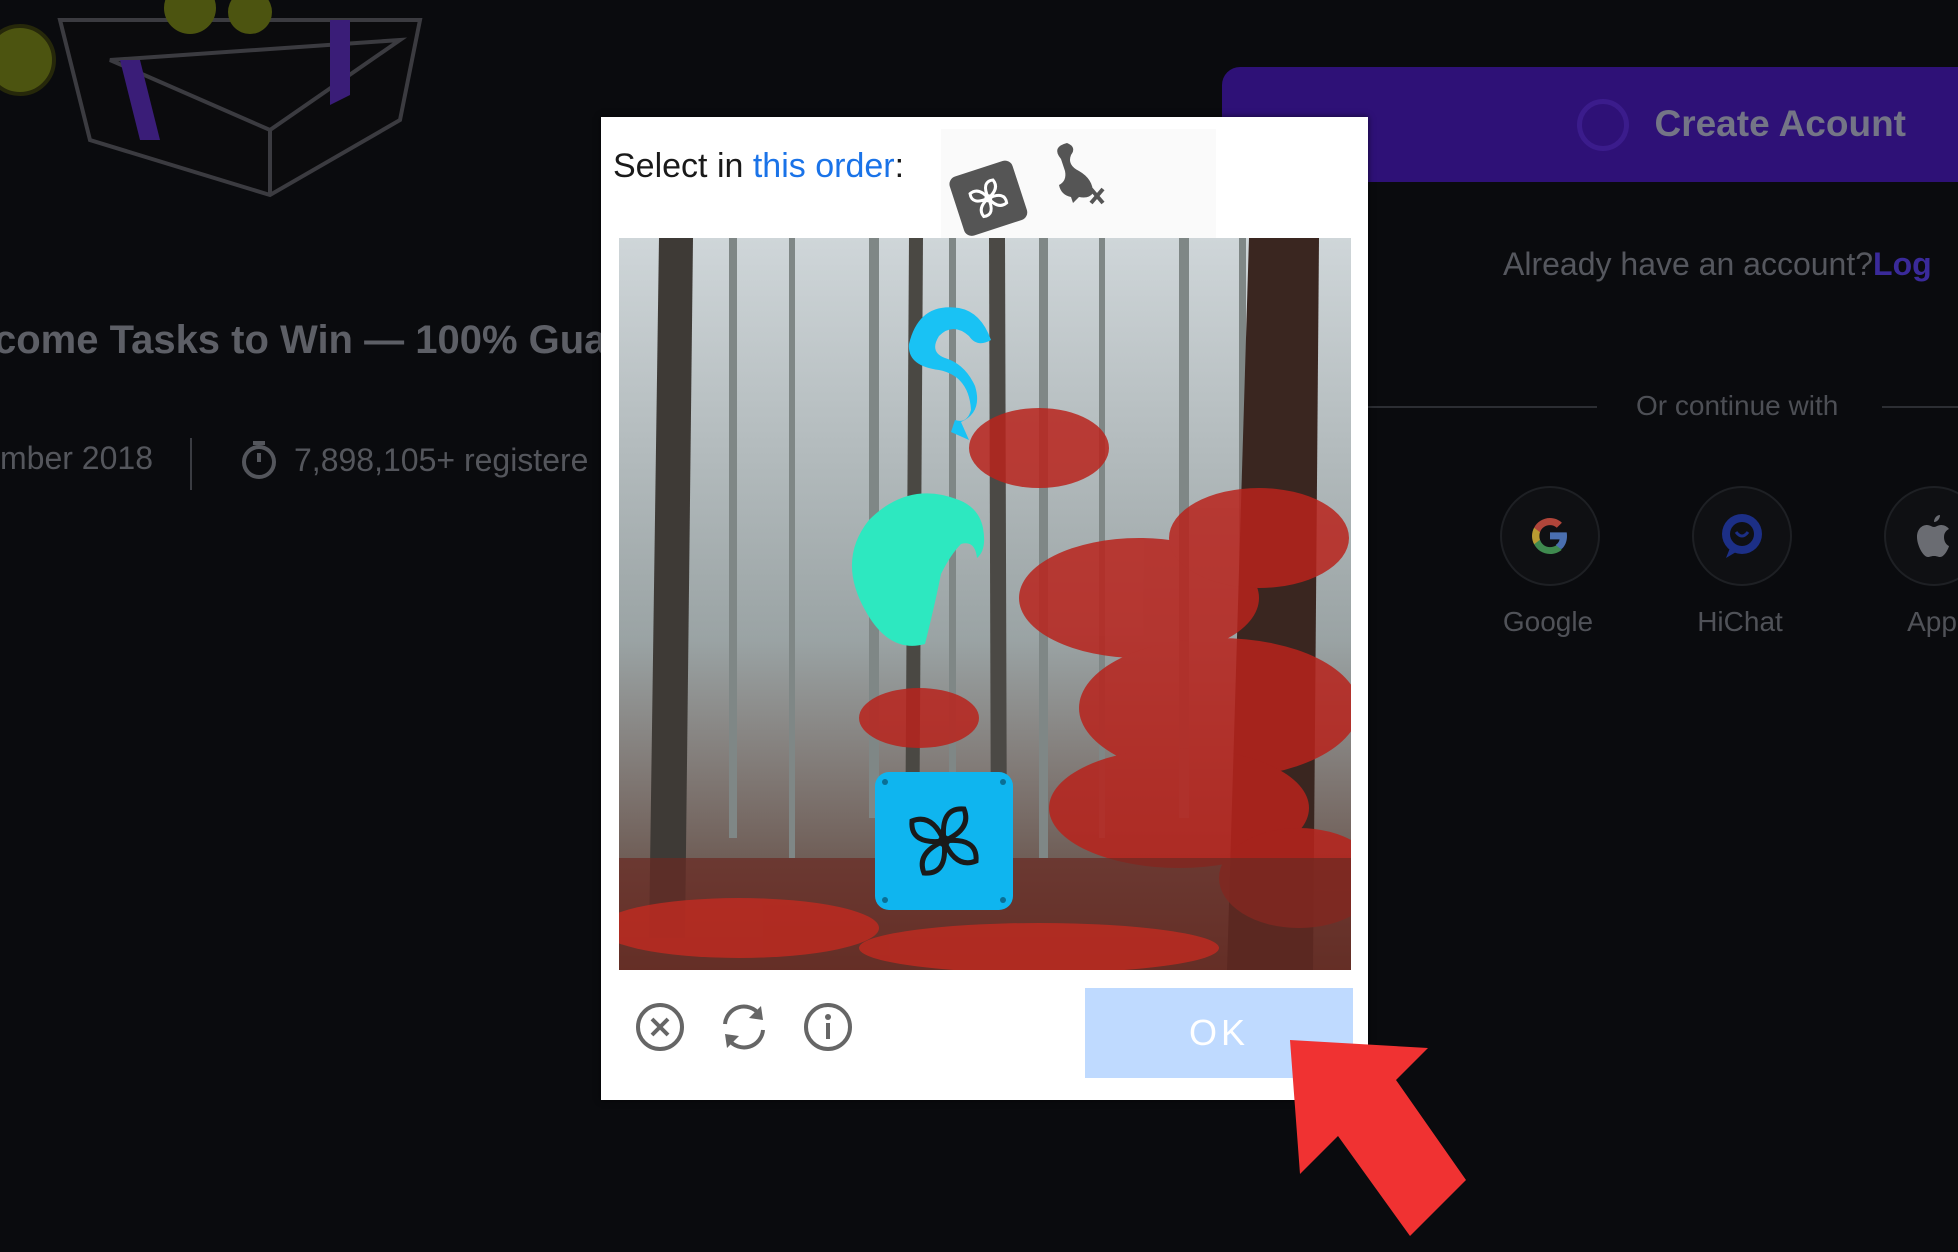 Image resolution: width=1958 pixels, height=1252 pixels. Describe the element at coordinates (1688, 264) in the screenshot. I see `already-text: Already have an account?` at that location.